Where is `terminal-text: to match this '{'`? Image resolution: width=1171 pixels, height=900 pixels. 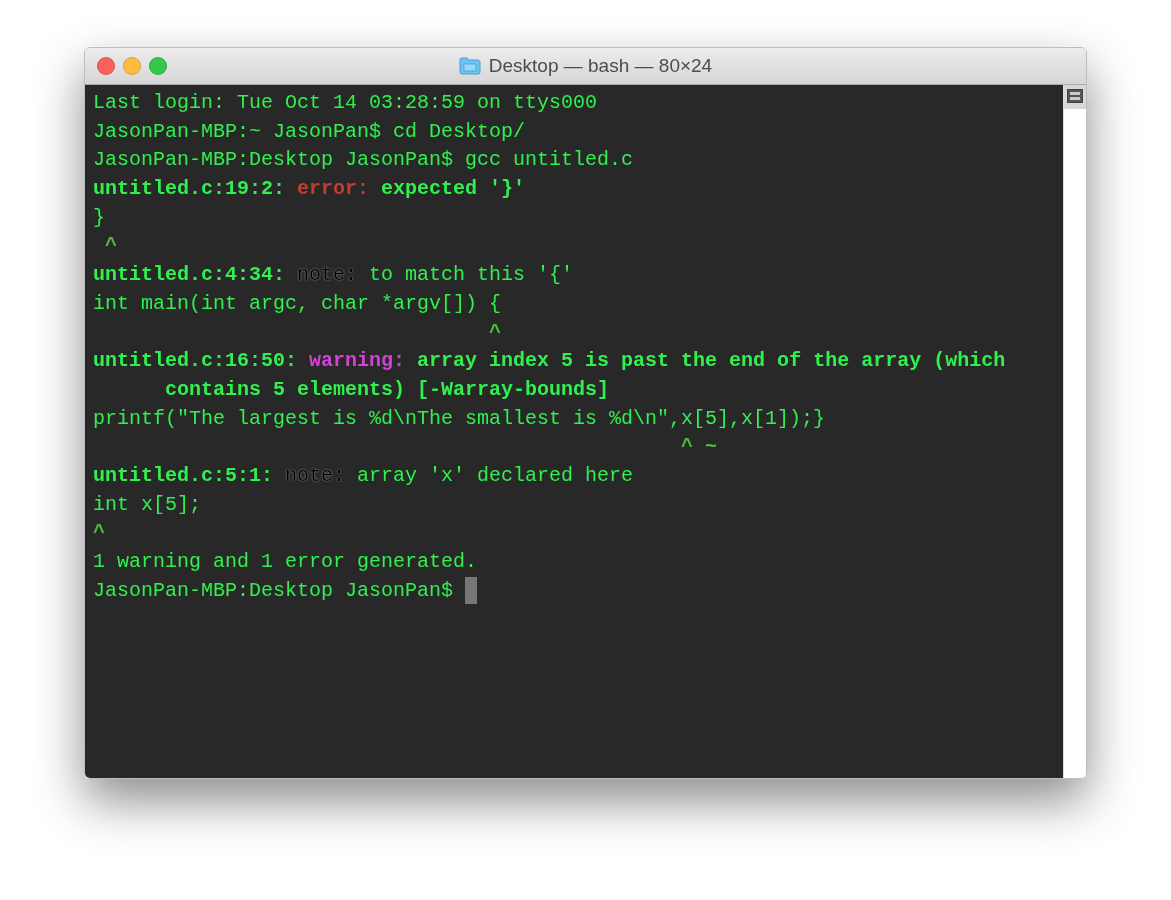
terminal-text: to match this '{' is located at coordinates (471, 275).